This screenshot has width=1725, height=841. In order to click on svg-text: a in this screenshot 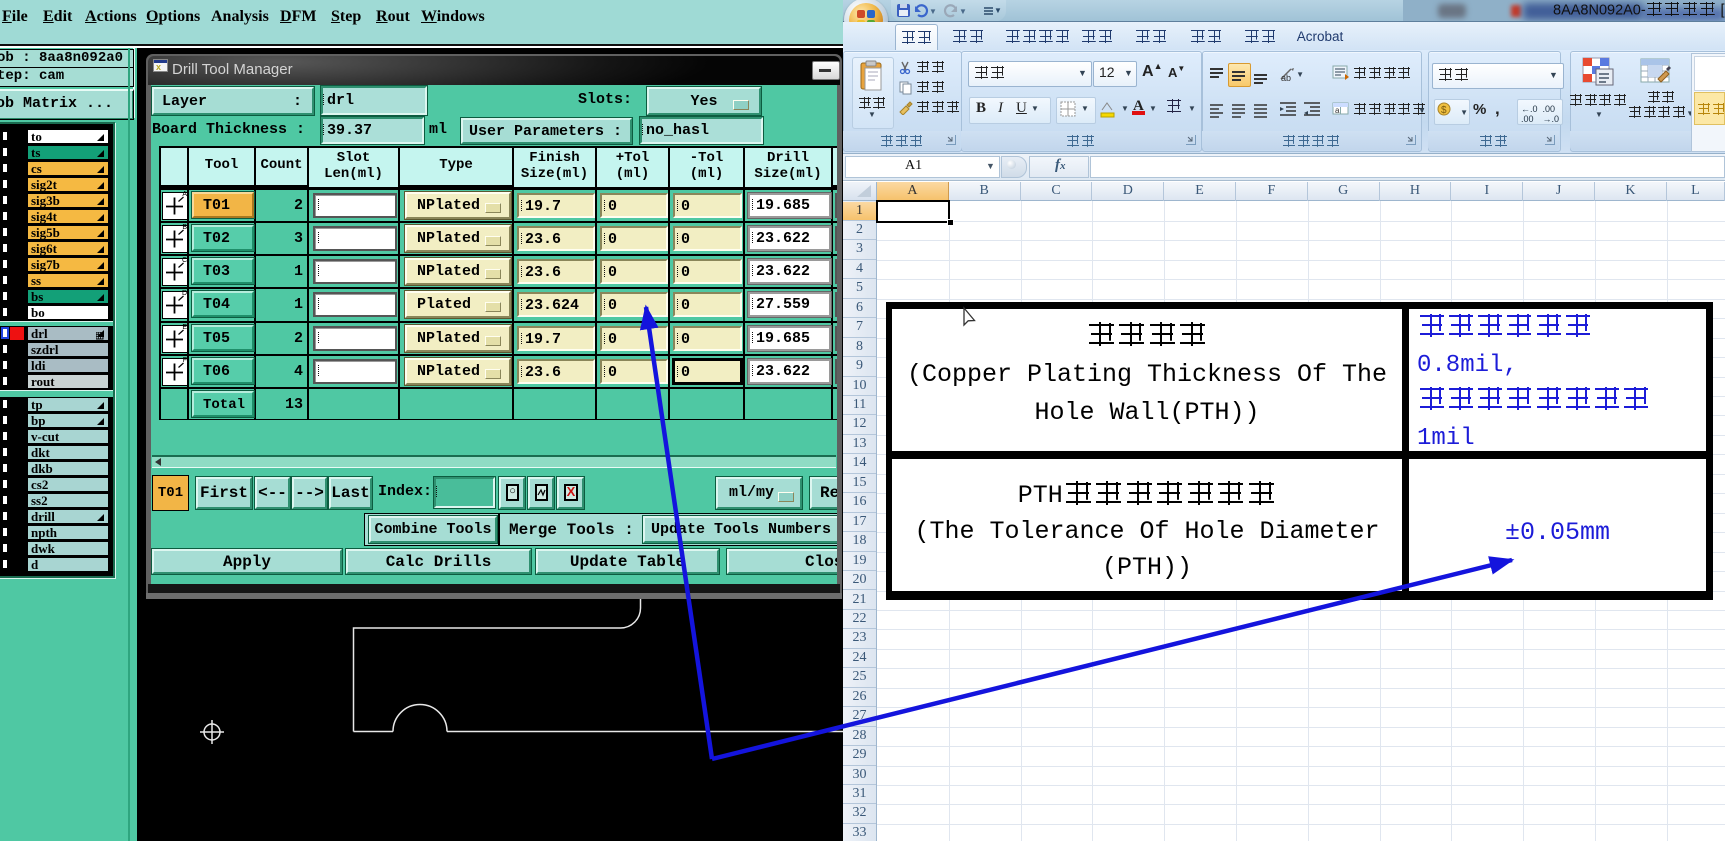, I will do `click(1337, 110)`.